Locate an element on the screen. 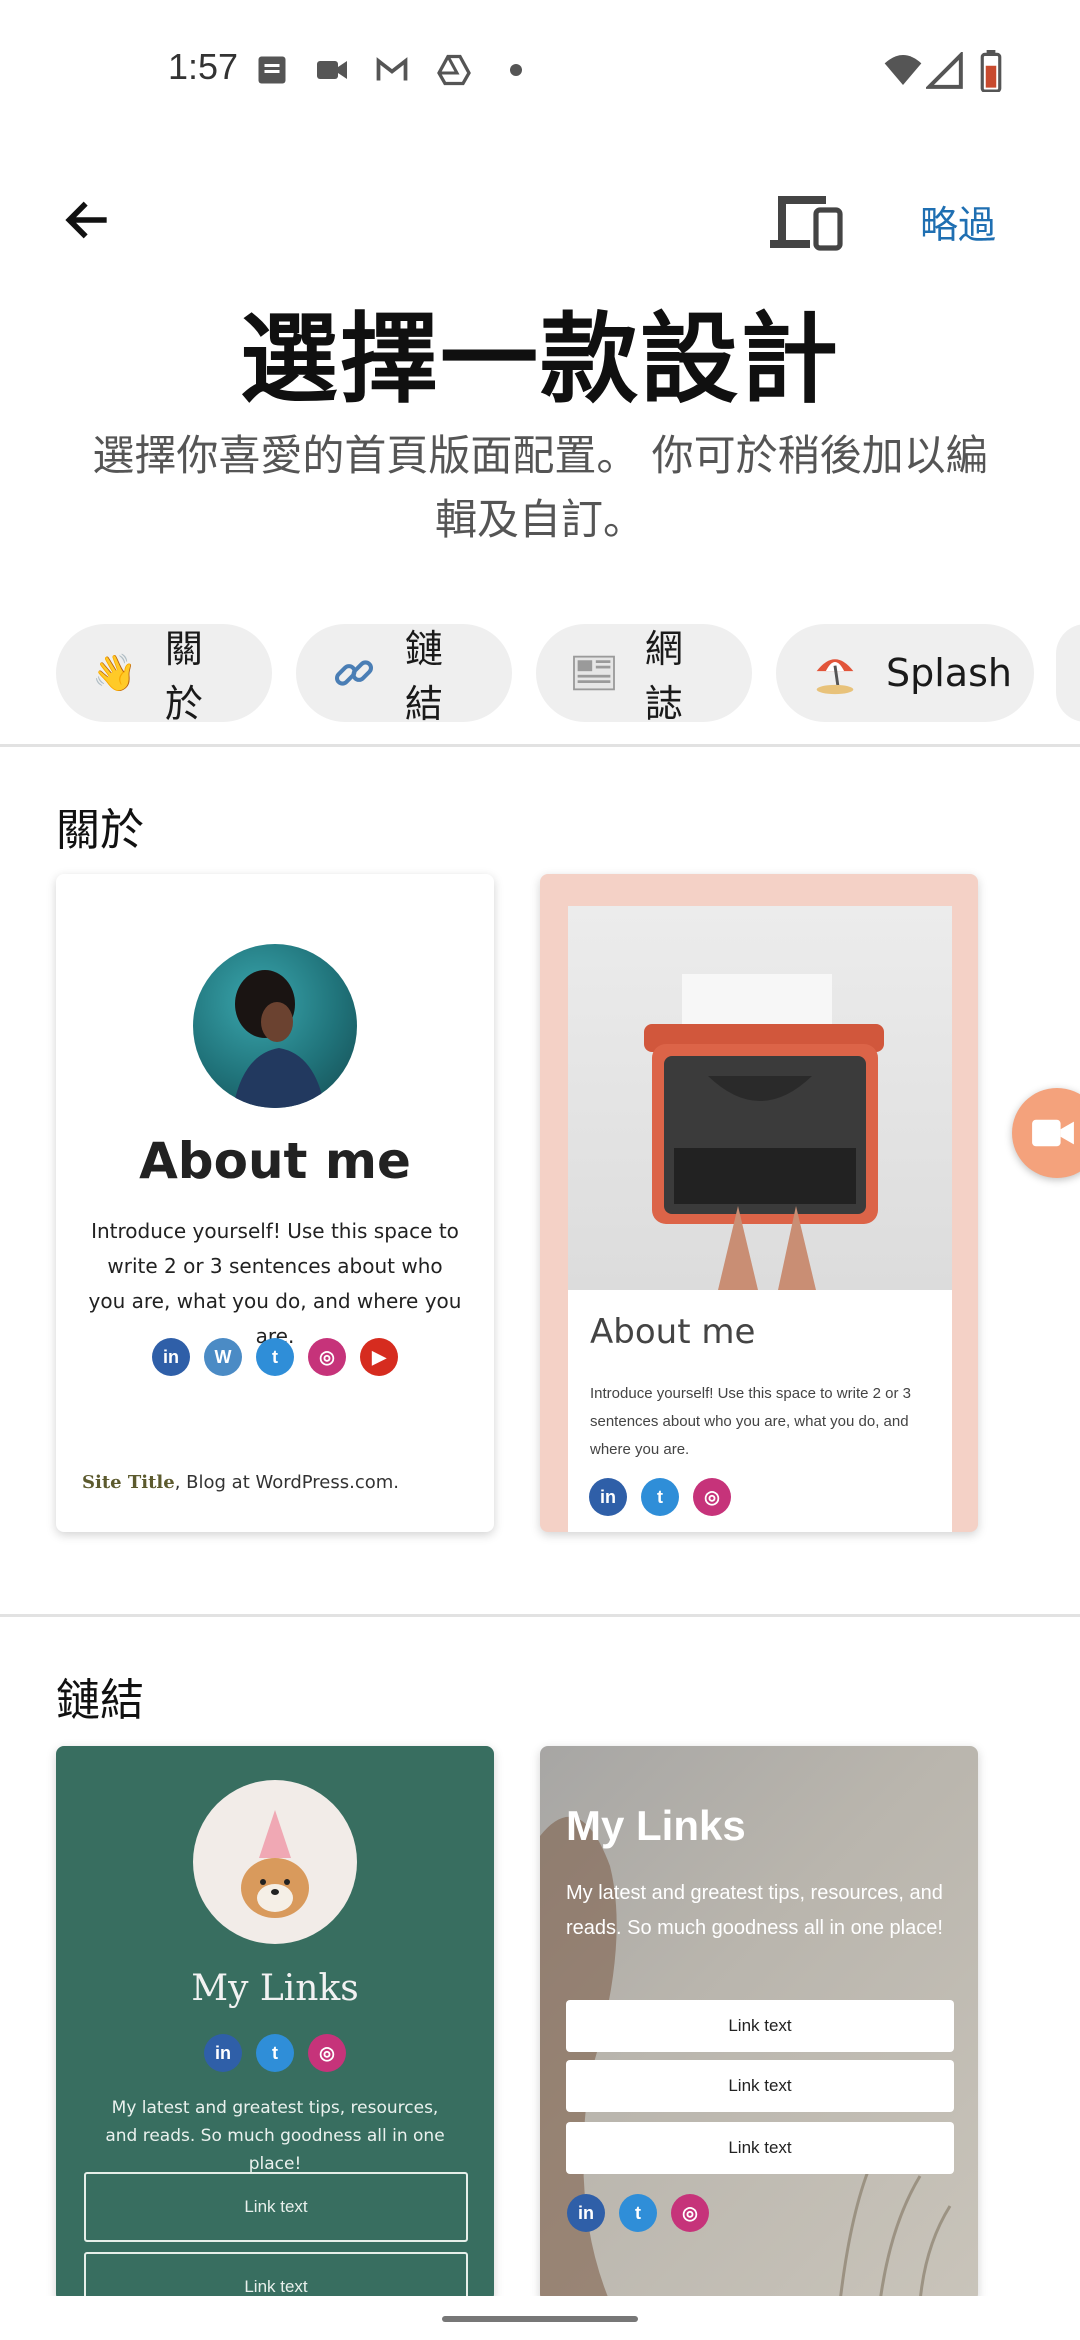  section-title-about: 關於 is located at coordinates (100, 830).